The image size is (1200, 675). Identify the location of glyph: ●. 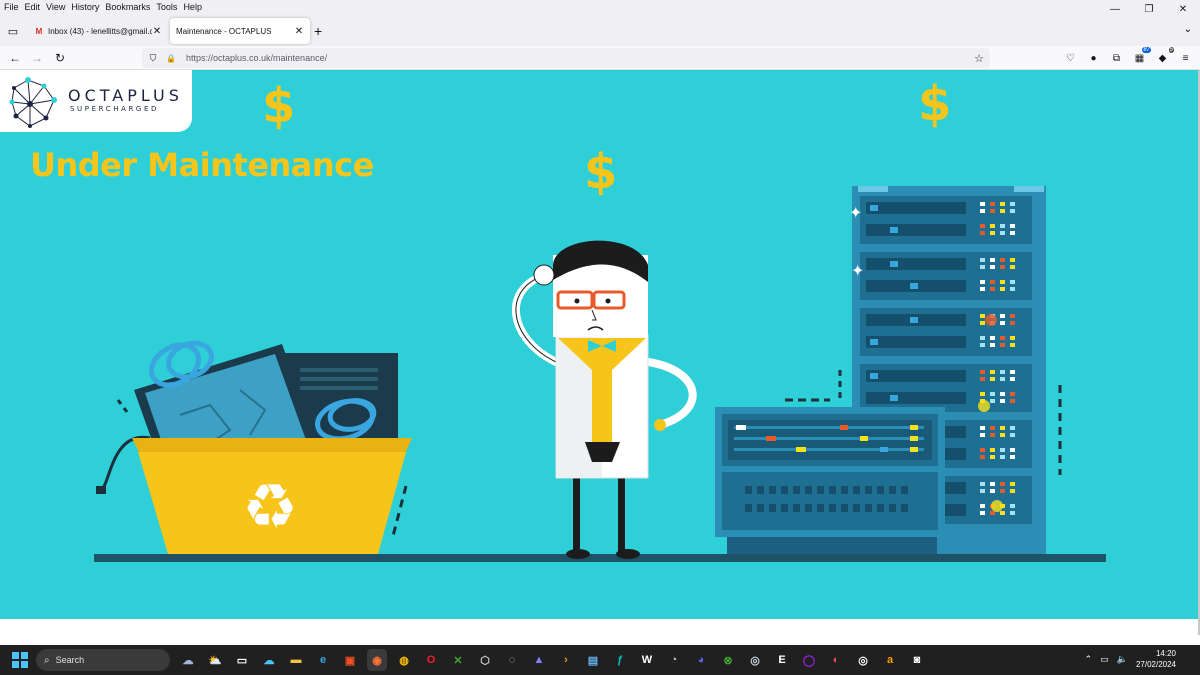
(1093, 58).